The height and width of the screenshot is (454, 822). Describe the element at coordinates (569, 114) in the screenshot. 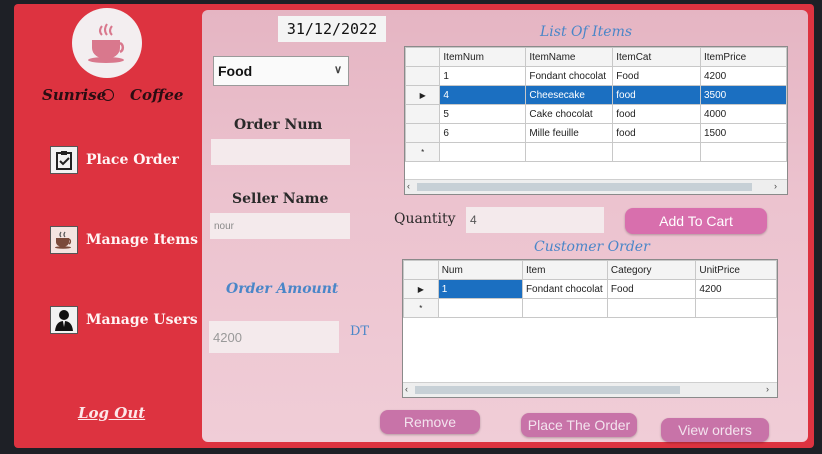

I see `table-cell: Cake chocolat` at that location.